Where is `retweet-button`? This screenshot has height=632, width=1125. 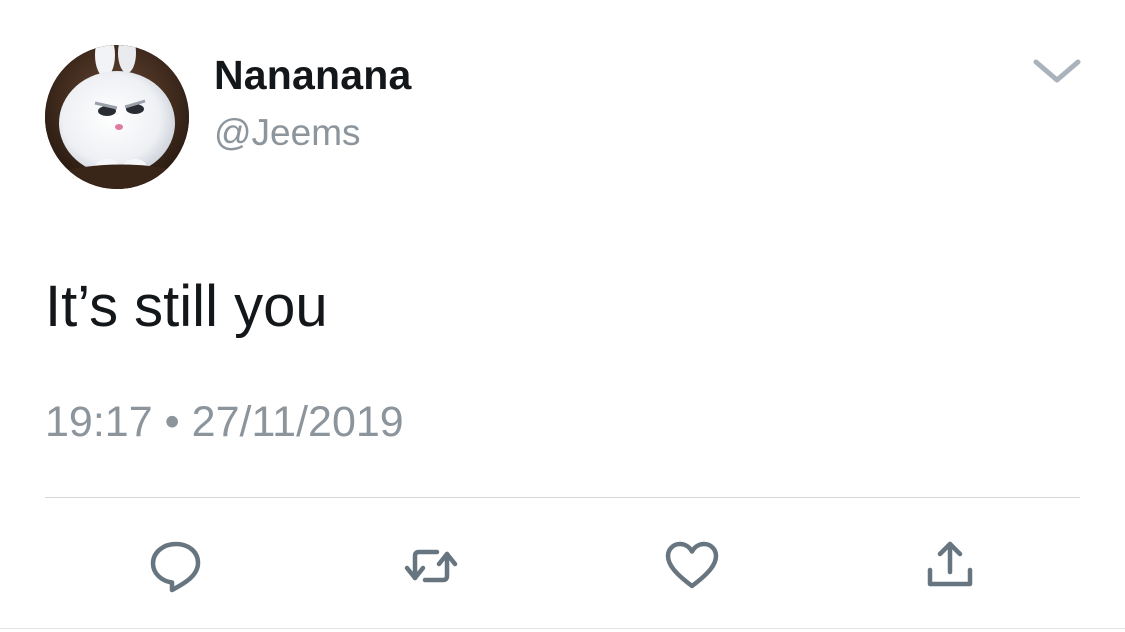 retweet-button is located at coordinates (431, 566).